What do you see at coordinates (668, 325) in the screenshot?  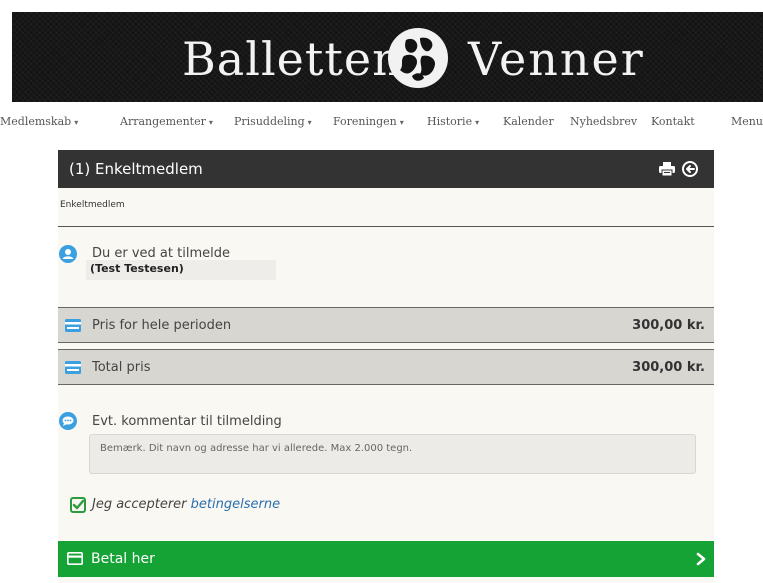 I see `price-period-value: 300,00 kr.` at bounding box center [668, 325].